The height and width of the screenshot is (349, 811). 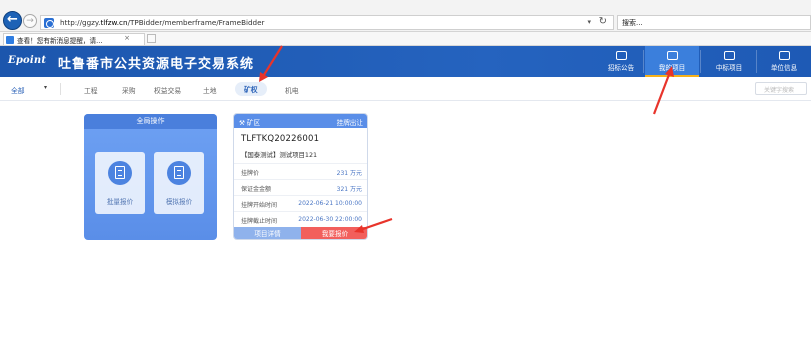 I want to click on building-icon, so click(x=784, y=55).